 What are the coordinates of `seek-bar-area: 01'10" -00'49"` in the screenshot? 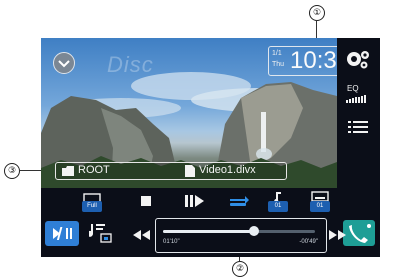 It's located at (241, 235).